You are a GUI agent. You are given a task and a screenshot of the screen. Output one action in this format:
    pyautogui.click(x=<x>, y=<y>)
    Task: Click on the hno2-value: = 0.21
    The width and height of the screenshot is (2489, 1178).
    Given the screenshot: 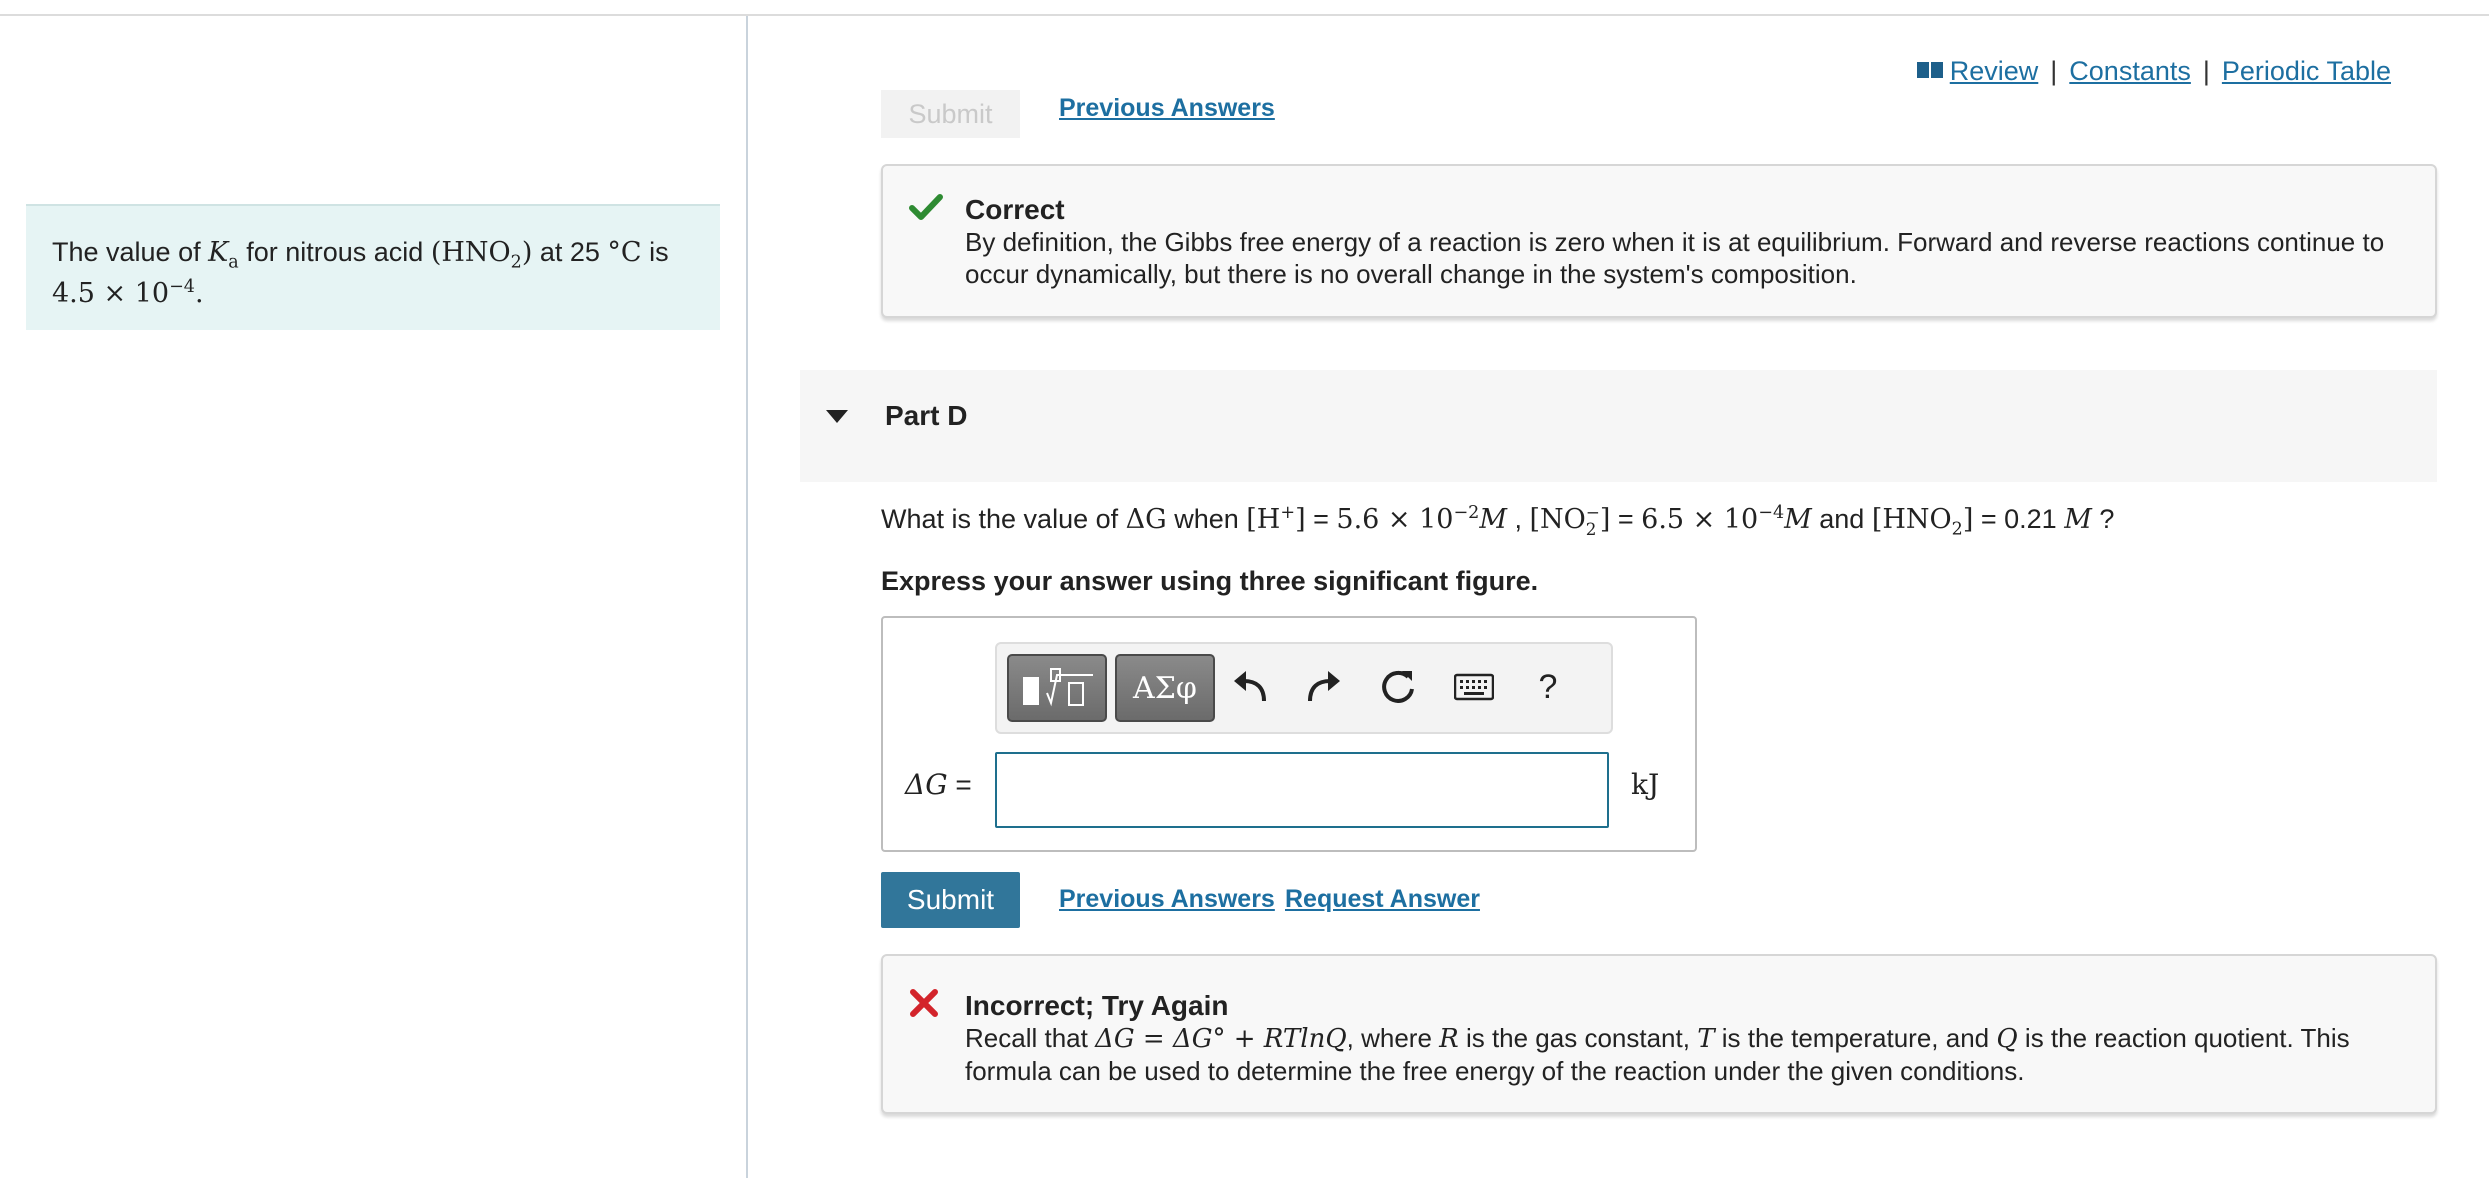 What is the action you would take?
    pyautogui.click(x=2019, y=519)
    